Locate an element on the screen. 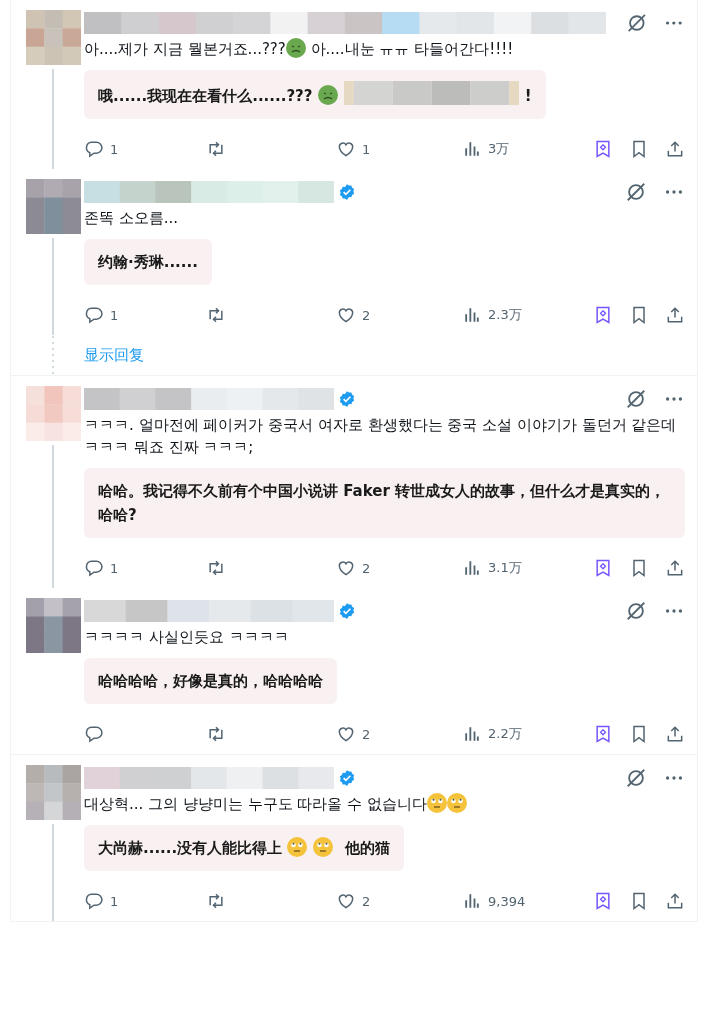  view-count: 2.2万 is located at coordinates (505, 734).